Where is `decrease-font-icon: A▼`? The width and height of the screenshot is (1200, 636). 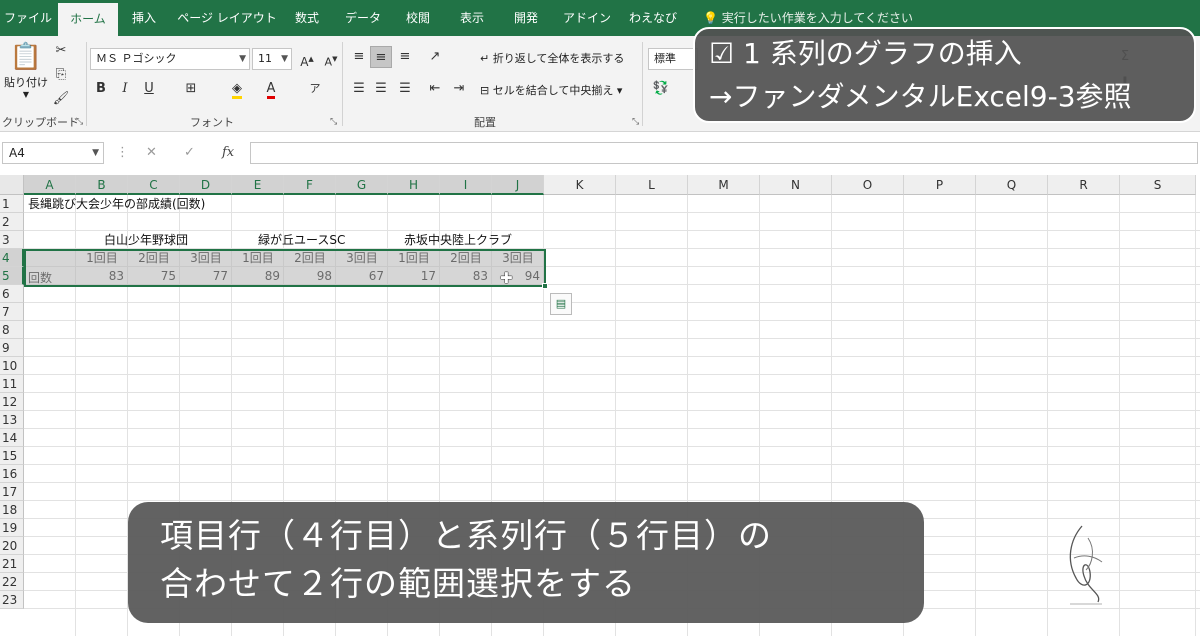 decrease-font-icon: A▼ is located at coordinates (331, 59).